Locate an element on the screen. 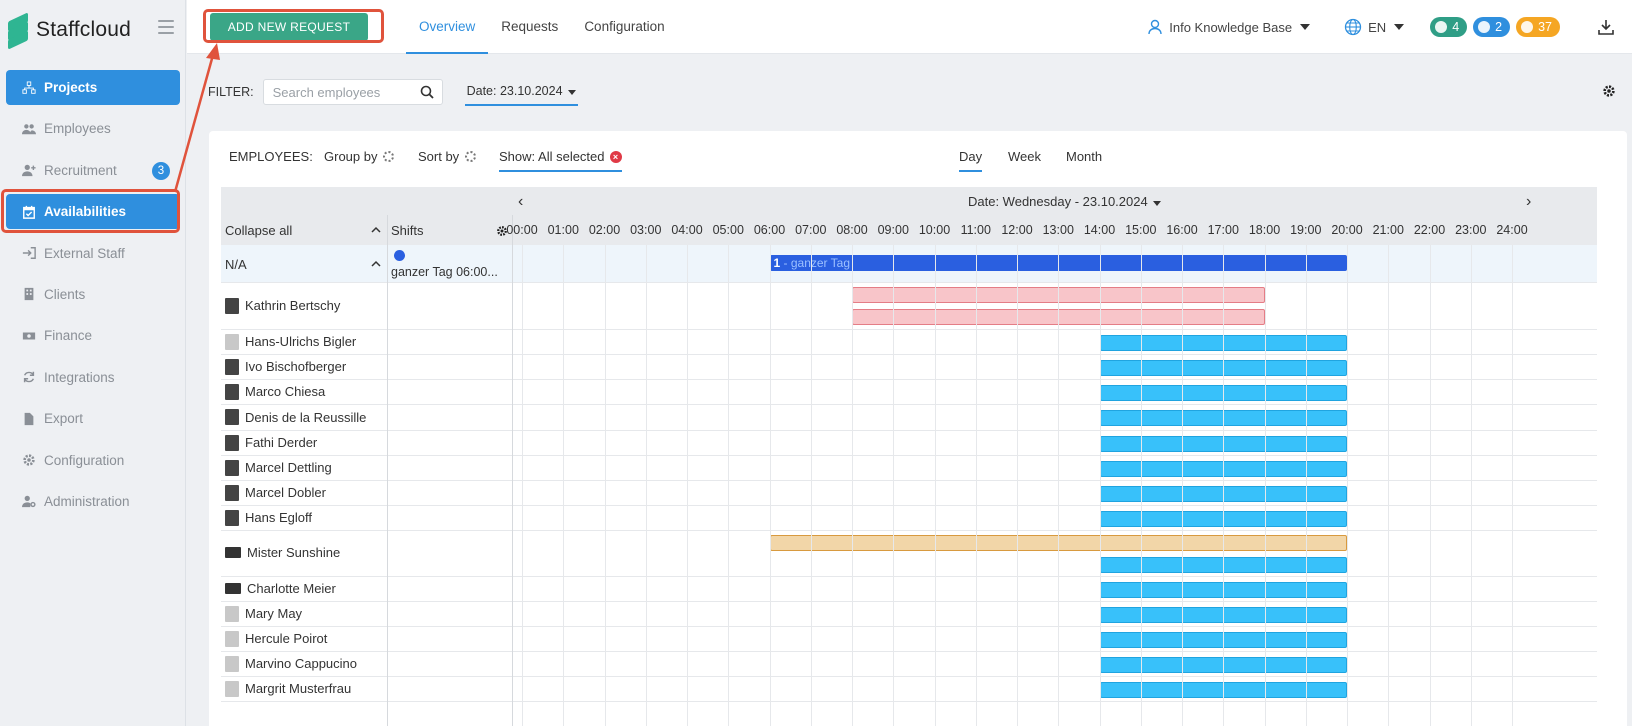 This screenshot has height=726, width=1632. employee-row: Mister Sunshine is located at coordinates (909, 554).